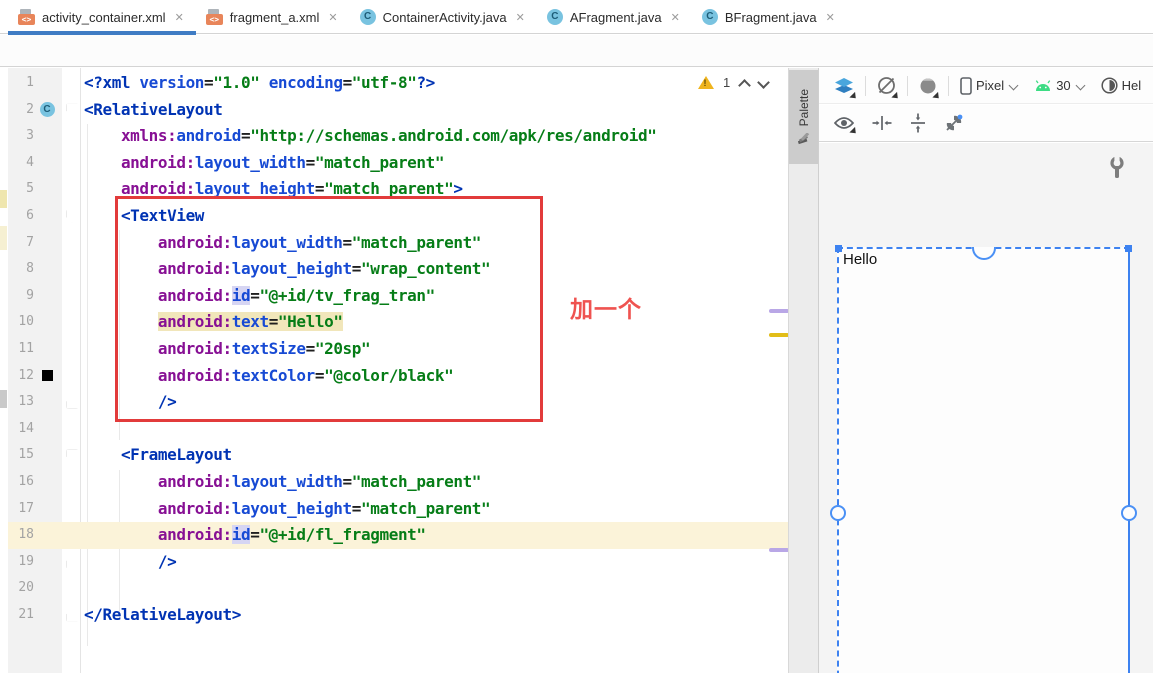 The image size is (1153, 673). Describe the element at coordinates (259, 82) in the screenshot. I see `code-text: <?xml version="1.0" encoding="utf-8"?>` at that location.